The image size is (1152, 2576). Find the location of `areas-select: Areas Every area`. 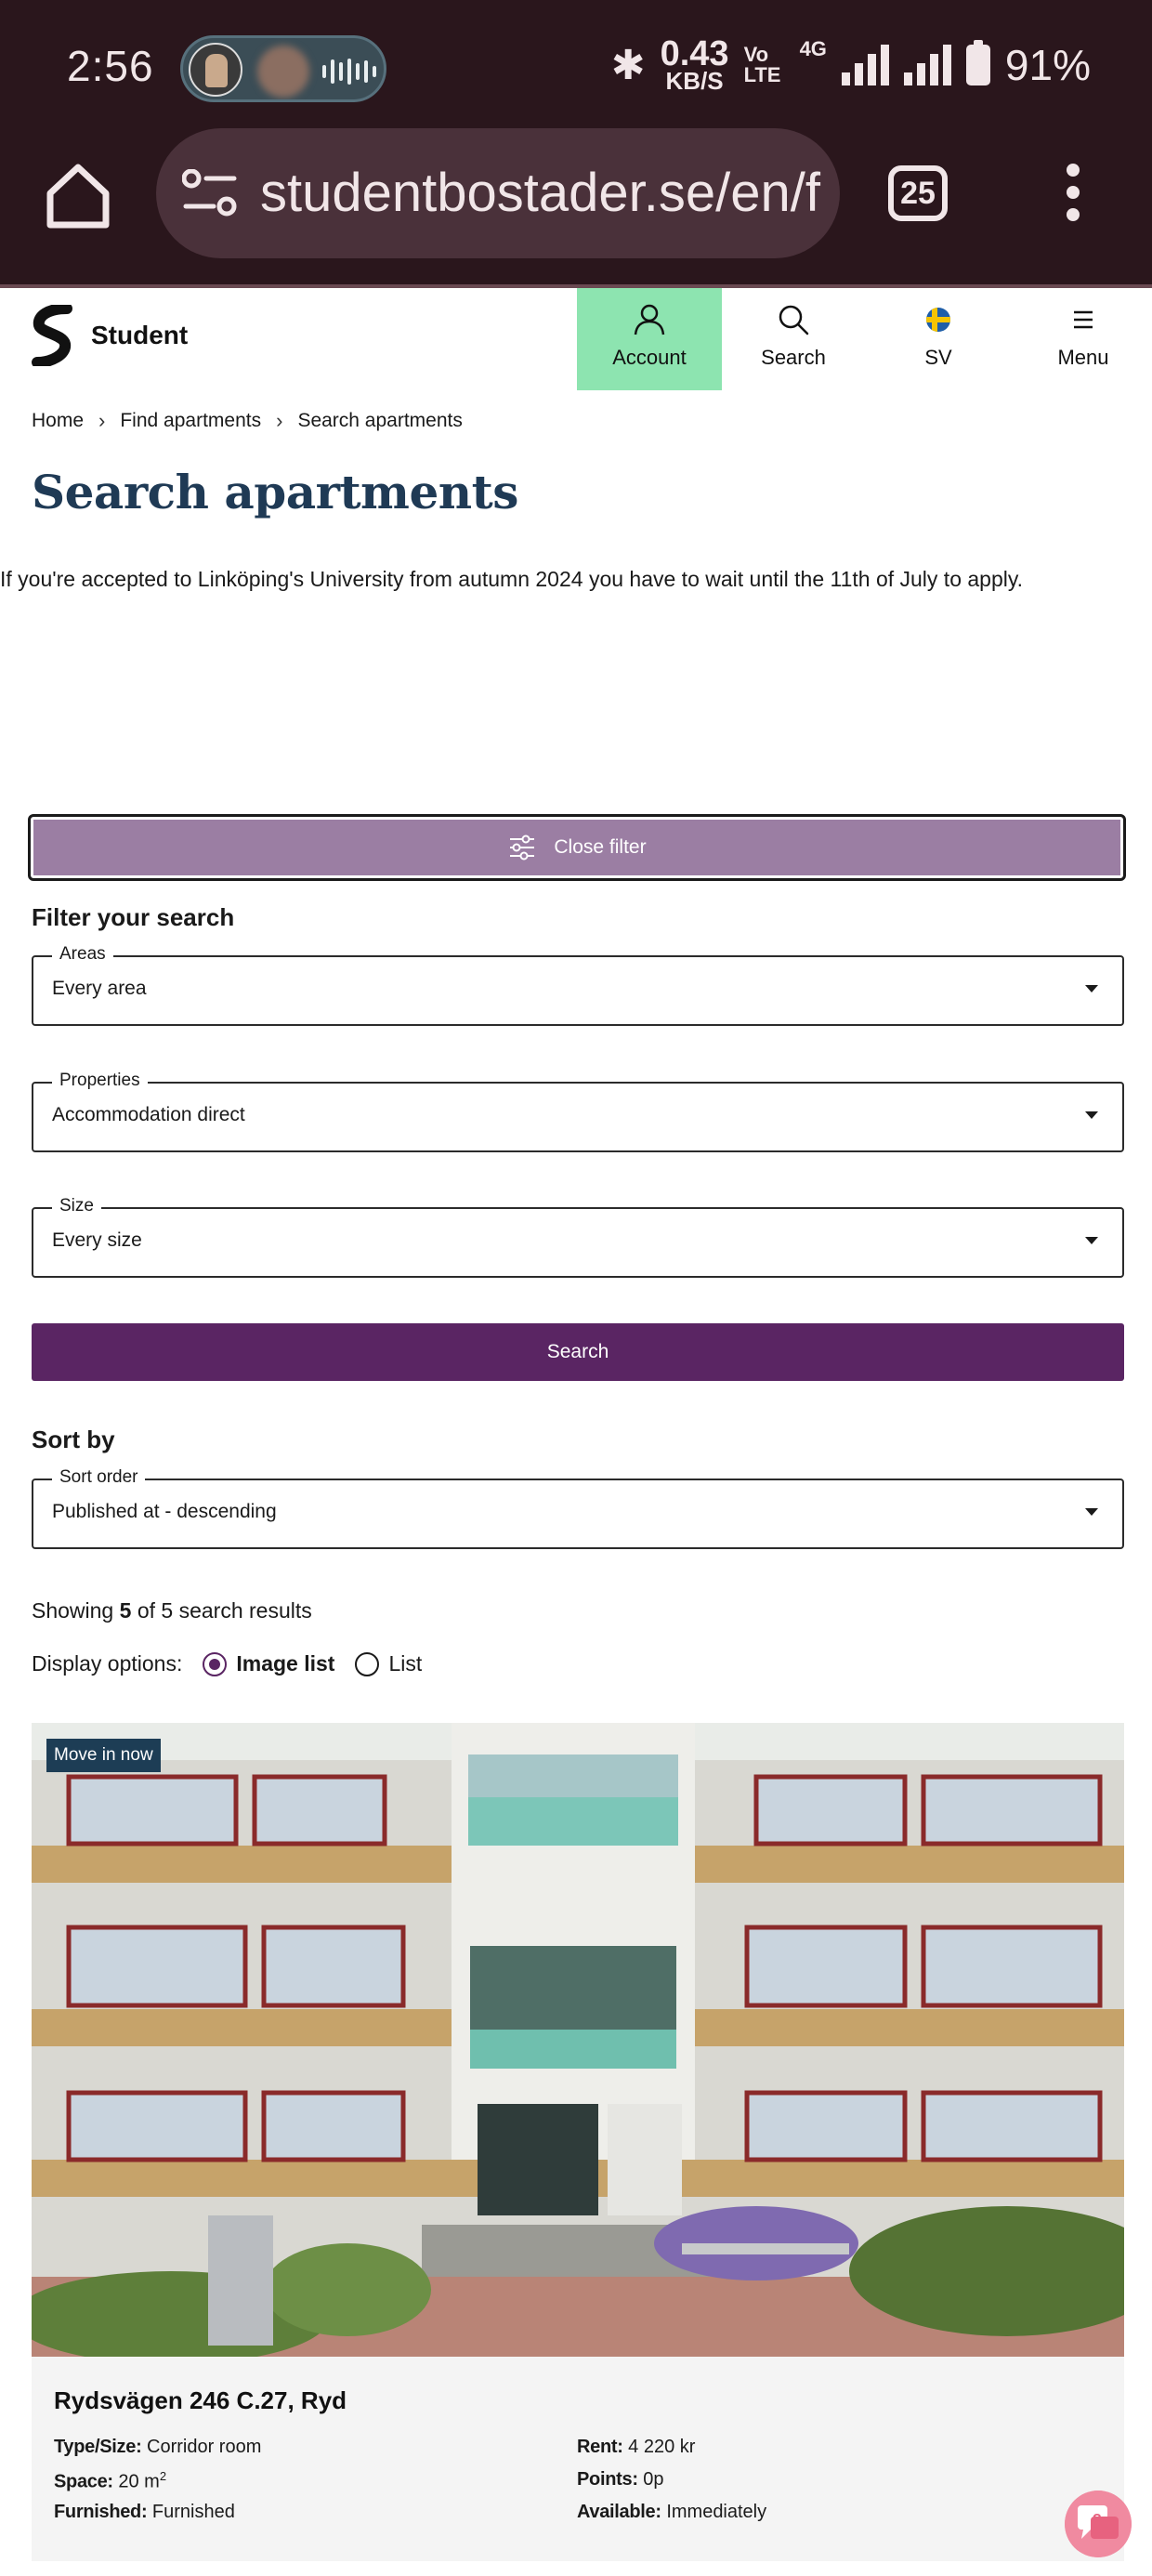

areas-select: Areas Every area is located at coordinates (578, 985).